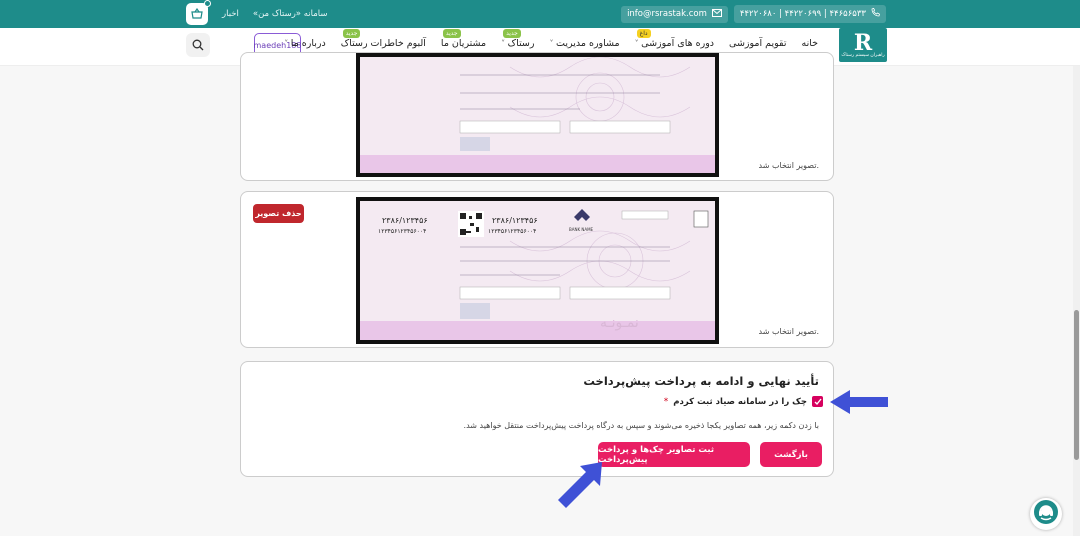  What do you see at coordinates (207, 3) in the screenshot?
I see `basket-count-dot` at bounding box center [207, 3].